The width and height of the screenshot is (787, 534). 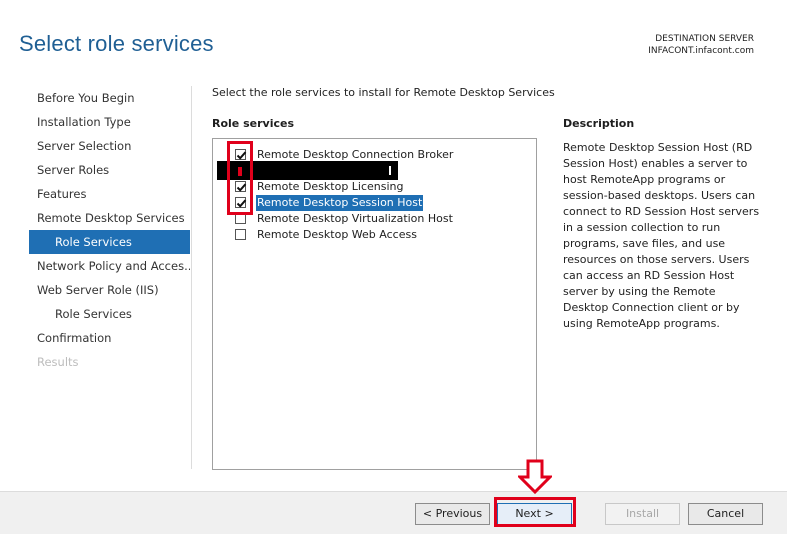 I want to click on annotation-next-box, so click(x=535, y=512).